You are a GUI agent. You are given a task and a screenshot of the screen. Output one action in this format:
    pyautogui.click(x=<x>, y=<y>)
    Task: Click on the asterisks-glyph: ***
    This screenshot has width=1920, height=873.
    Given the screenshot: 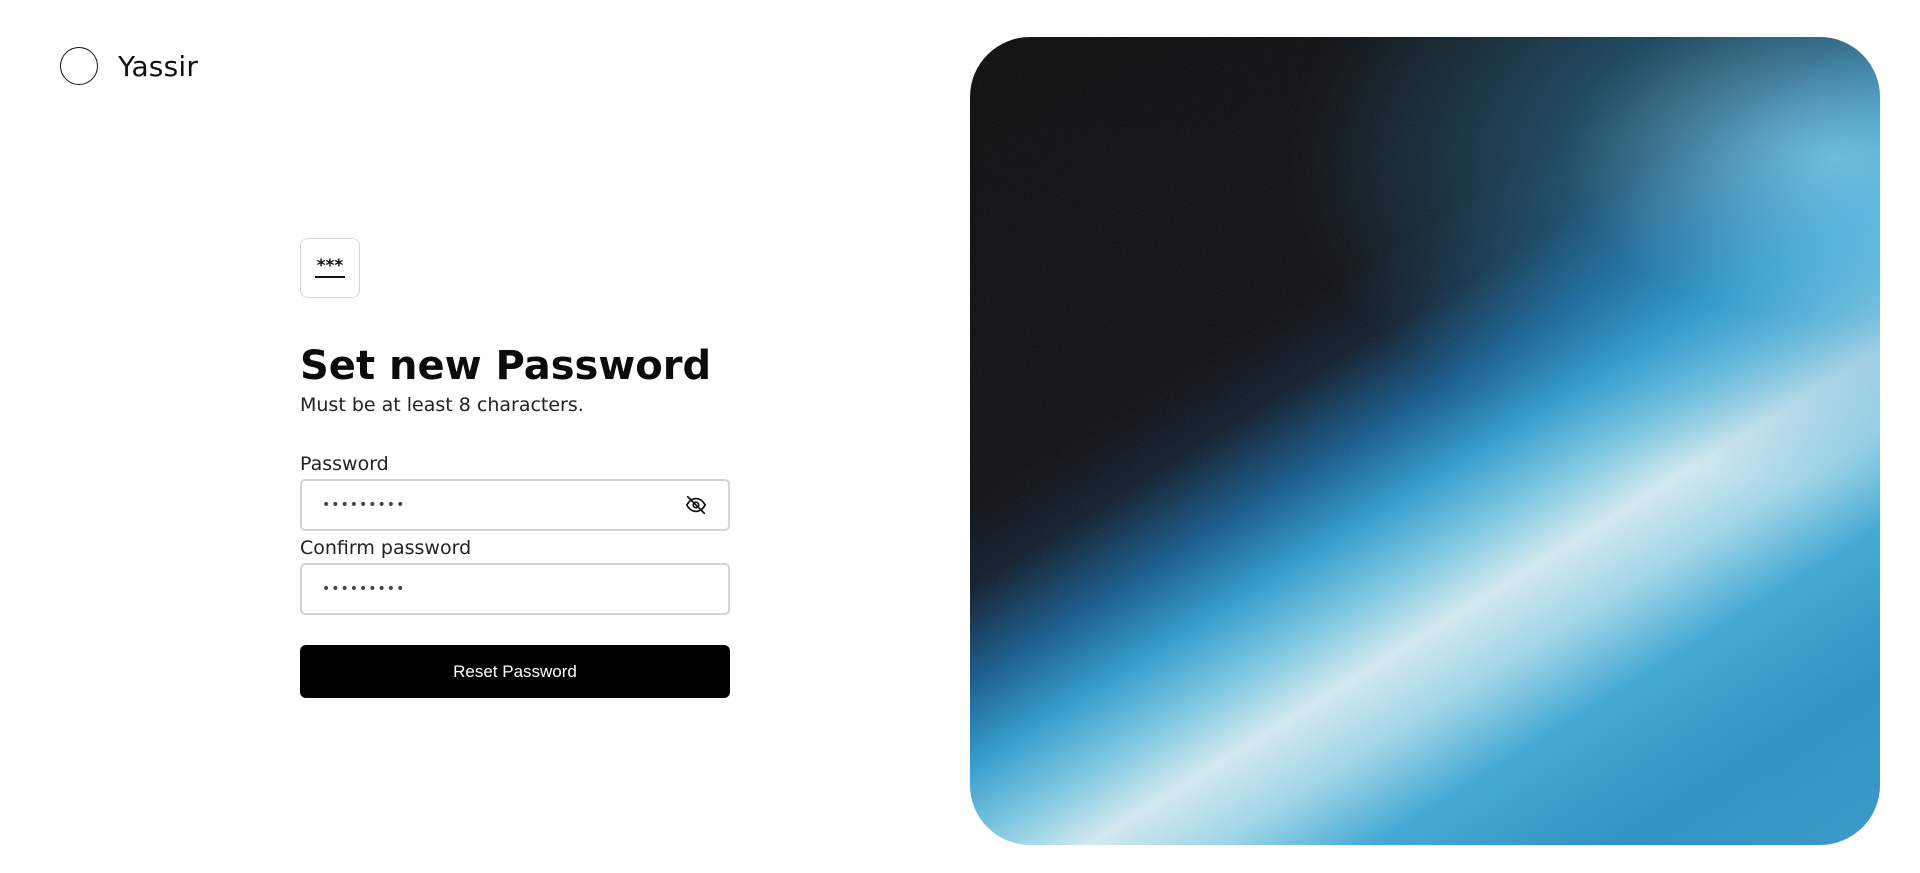 What is the action you would take?
    pyautogui.click(x=330, y=267)
    